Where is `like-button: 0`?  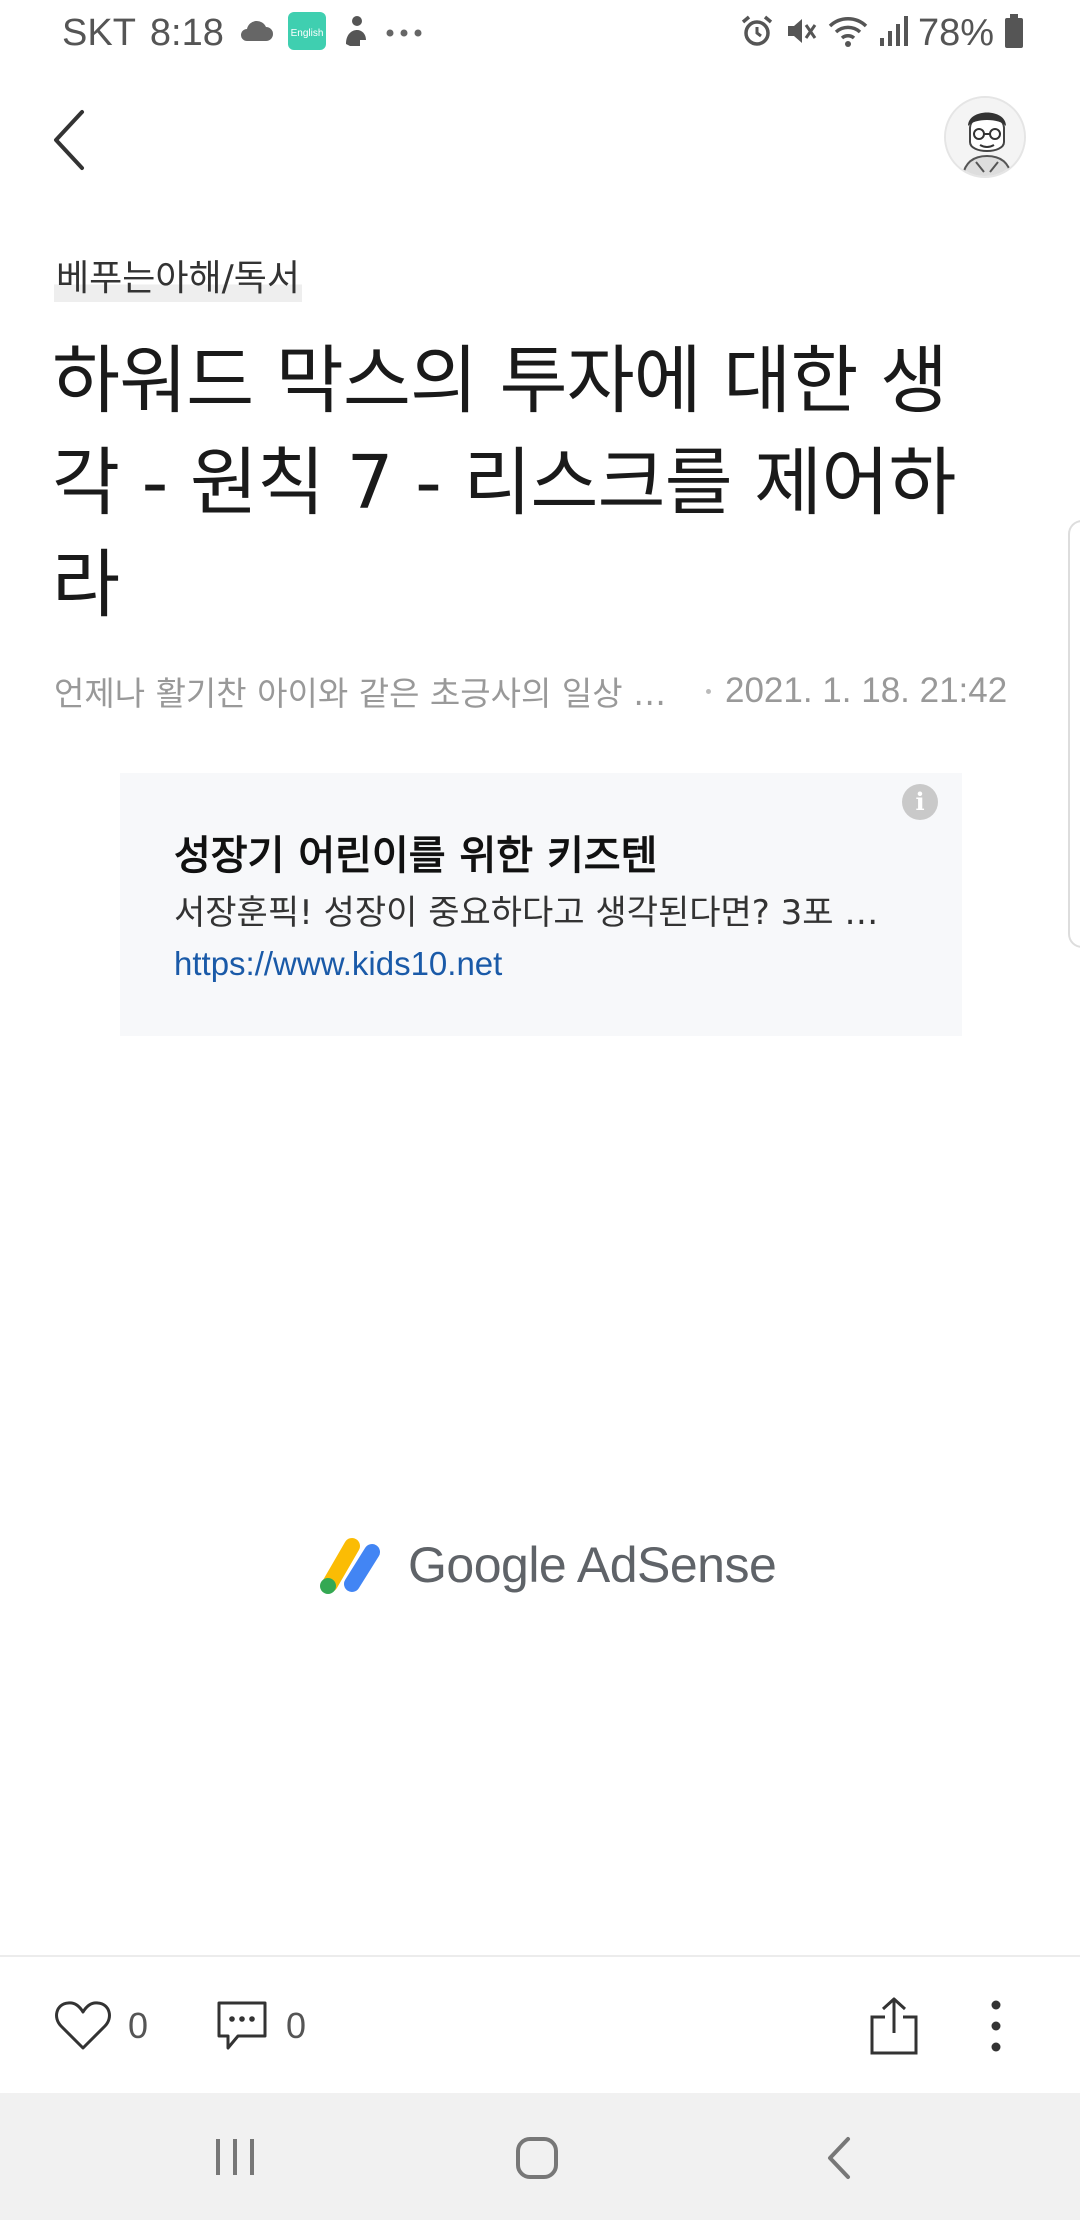 like-button: 0 is located at coordinates (101, 2026).